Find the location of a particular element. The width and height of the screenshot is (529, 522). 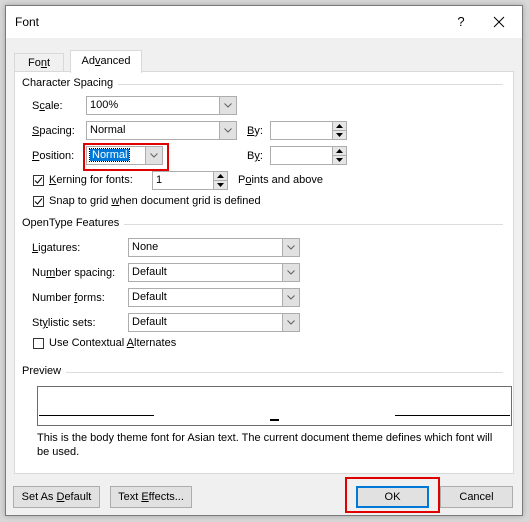

preview-box is located at coordinates (274, 406).